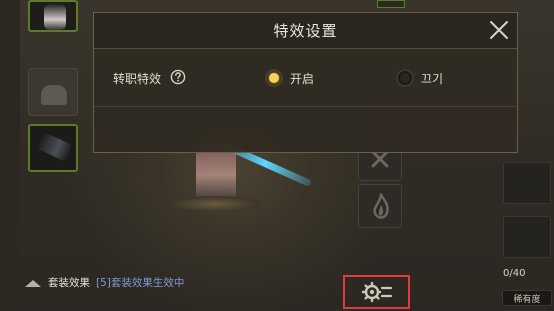 The image size is (554, 311). I want to click on chevron-up-icon, so click(33, 283).